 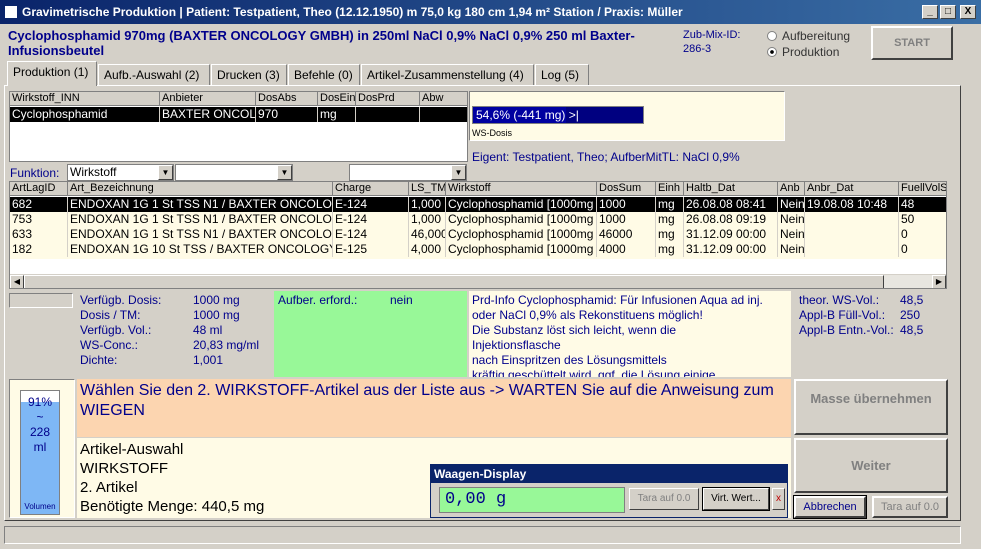 What do you see at coordinates (626, 189) in the screenshot?
I see `column-header: DosSum` at bounding box center [626, 189].